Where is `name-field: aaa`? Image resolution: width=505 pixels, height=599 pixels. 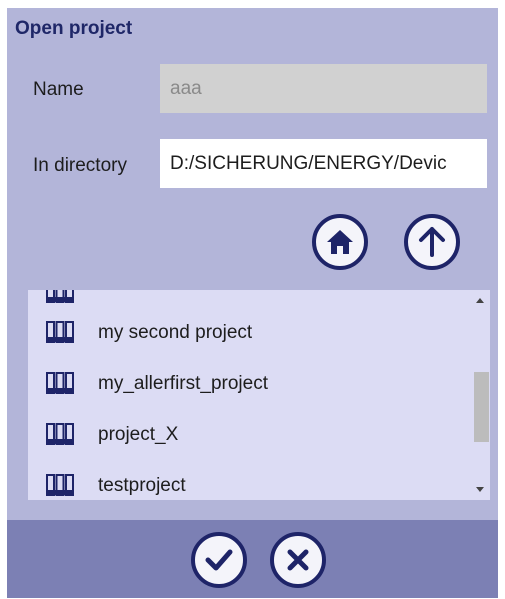 name-field: aaa is located at coordinates (323, 88).